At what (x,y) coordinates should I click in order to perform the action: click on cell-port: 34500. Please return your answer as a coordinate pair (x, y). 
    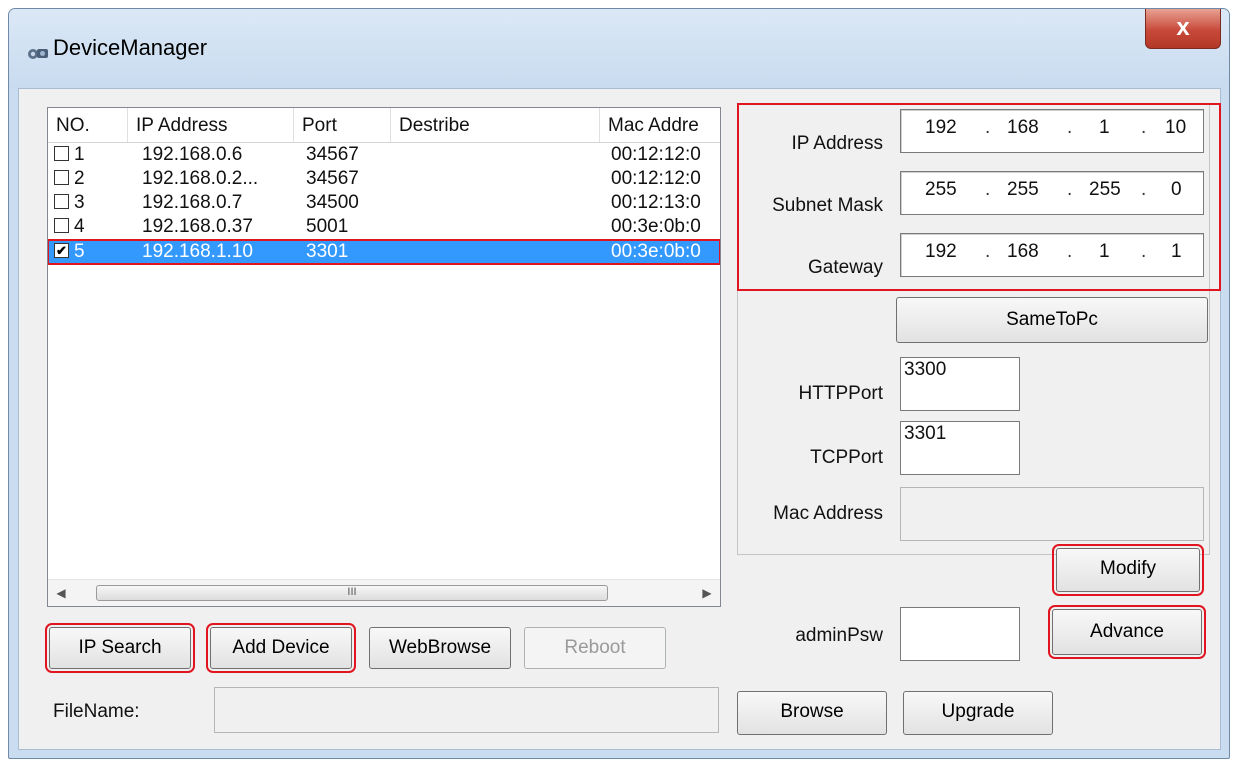
    Looking at the image, I should click on (332, 202).